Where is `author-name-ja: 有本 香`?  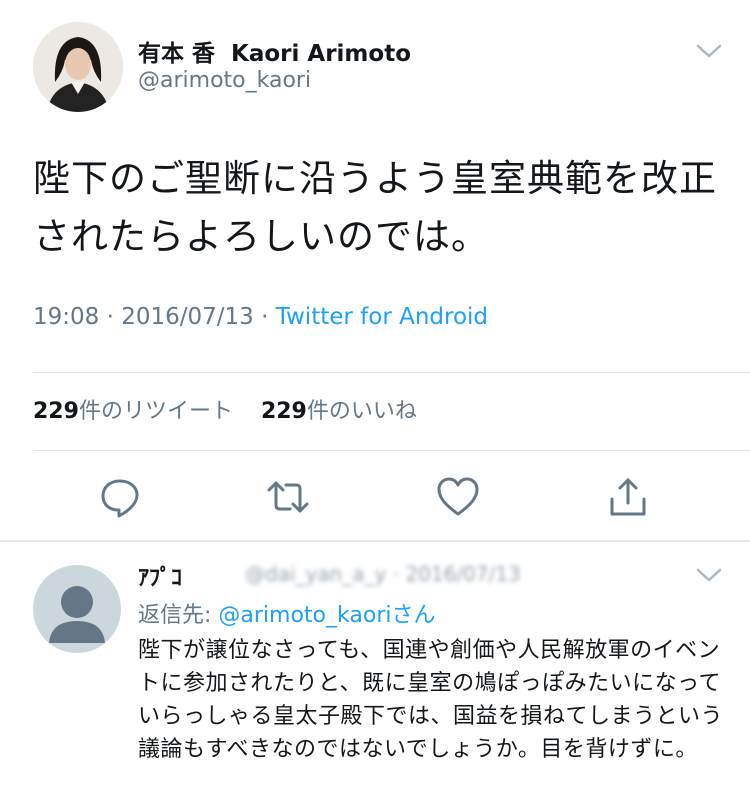 author-name-ja: 有本 香 is located at coordinates (177, 54).